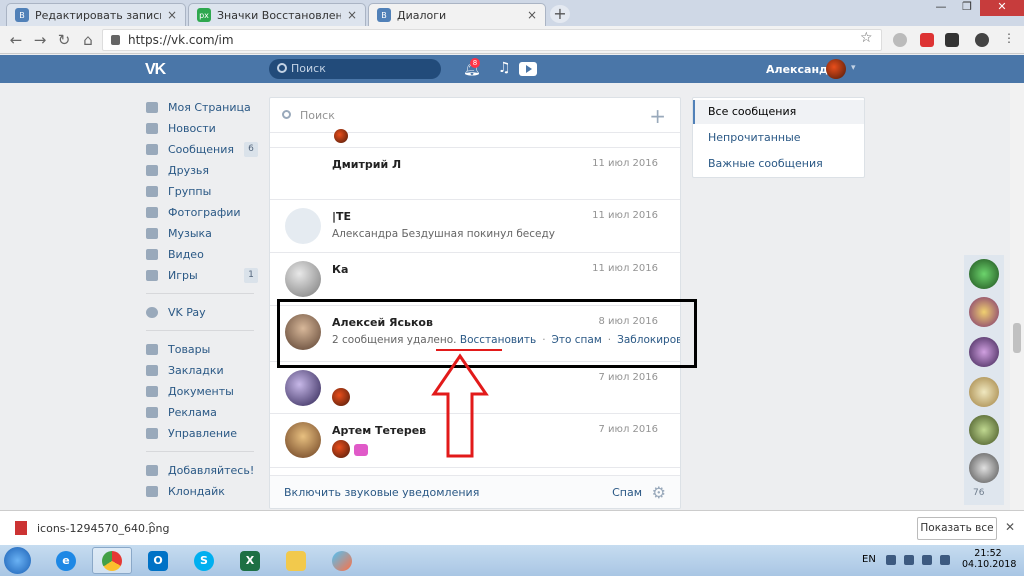 The height and width of the screenshot is (576, 1024). What do you see at coordinates (200, 412) in the screenshot?
I see `menu-item-ads: Реклама` at bounding box center [200, 412].